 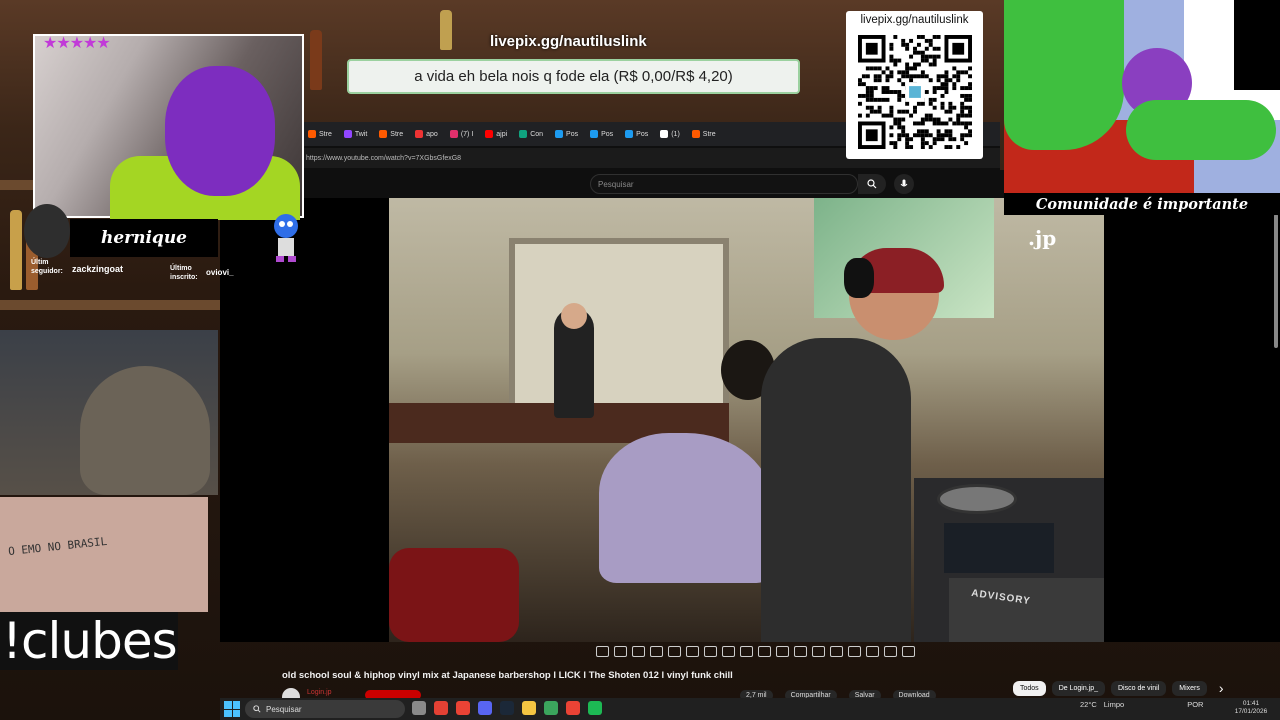 I want to click on search-button, so click(x=872, y=184).